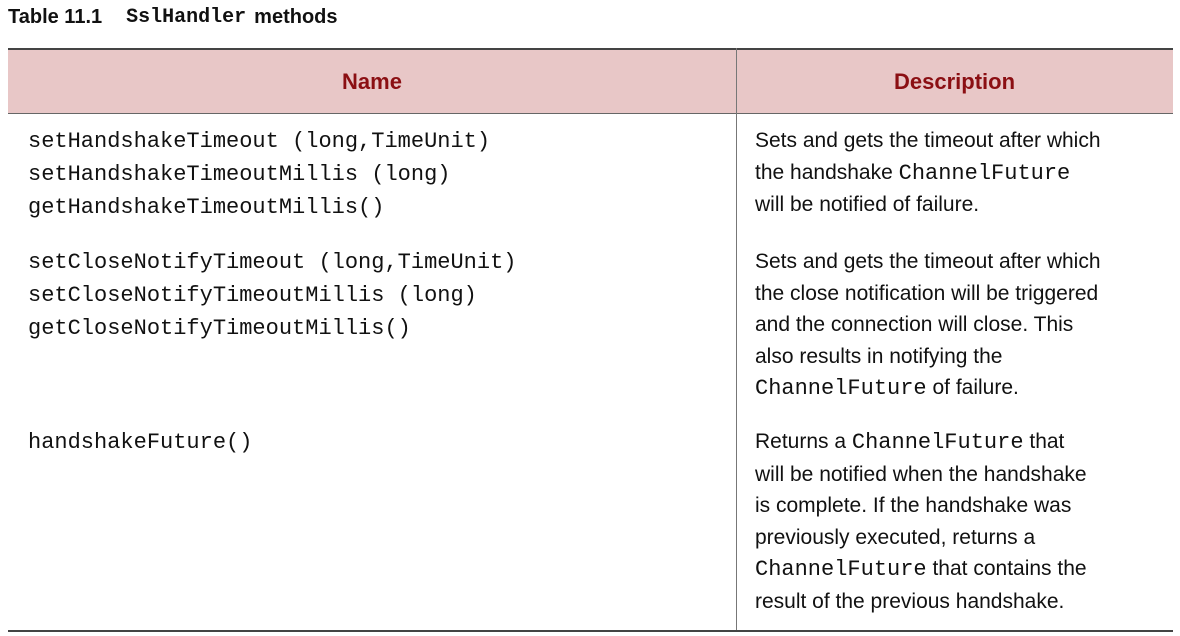 This screenshot has width=1180, height=636. Describe the element at coordinates (910, 601) in the screenshot. I see `description-text: result of the previous handshake.` at that location.